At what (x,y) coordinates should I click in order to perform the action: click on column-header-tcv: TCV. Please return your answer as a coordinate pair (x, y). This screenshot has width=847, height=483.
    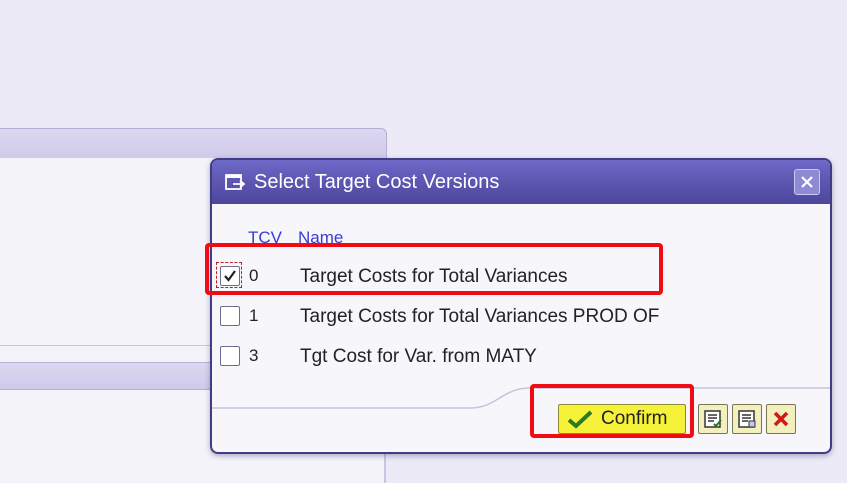
    Looking at the image, I should click on (265, 238).